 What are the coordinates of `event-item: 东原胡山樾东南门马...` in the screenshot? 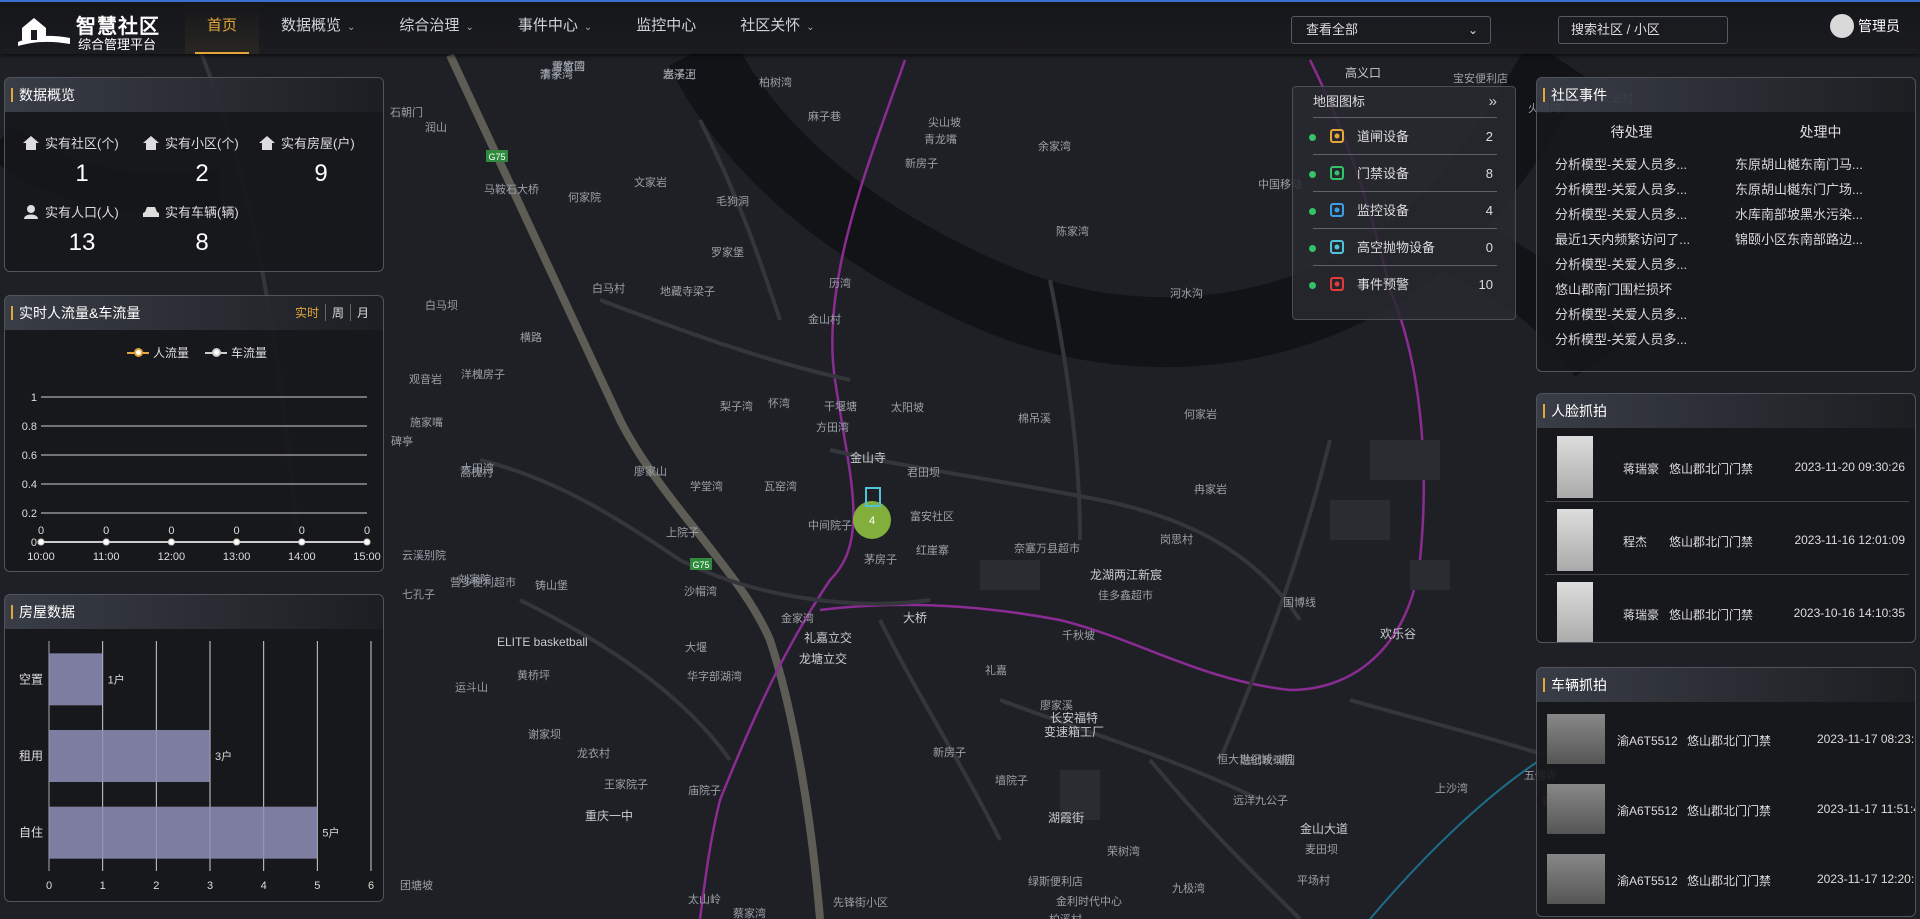 It's located at (1810, 164).